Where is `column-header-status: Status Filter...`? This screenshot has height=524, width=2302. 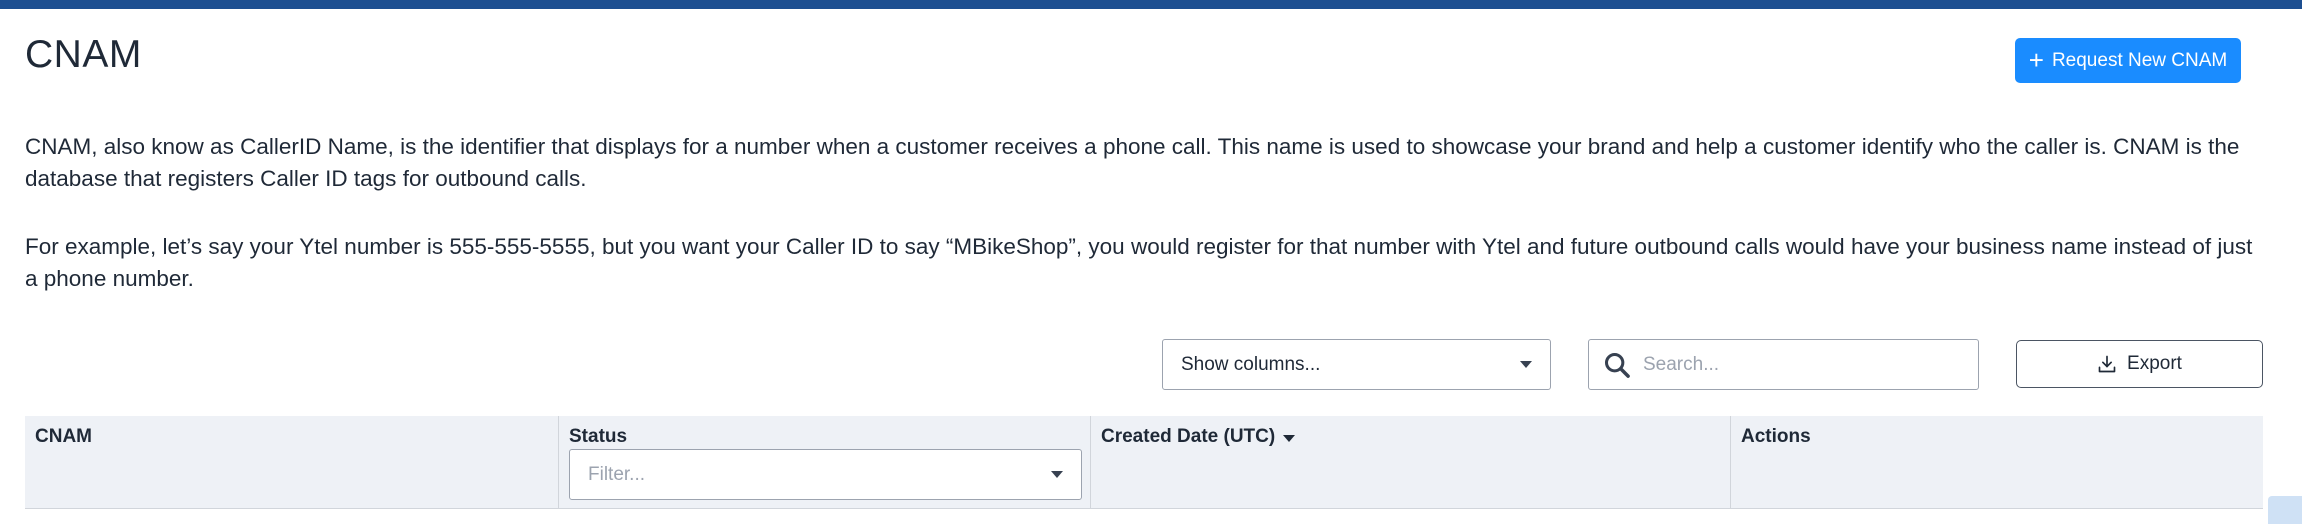 column-header-status: Status Filter... is located at coordinates (824, 462).